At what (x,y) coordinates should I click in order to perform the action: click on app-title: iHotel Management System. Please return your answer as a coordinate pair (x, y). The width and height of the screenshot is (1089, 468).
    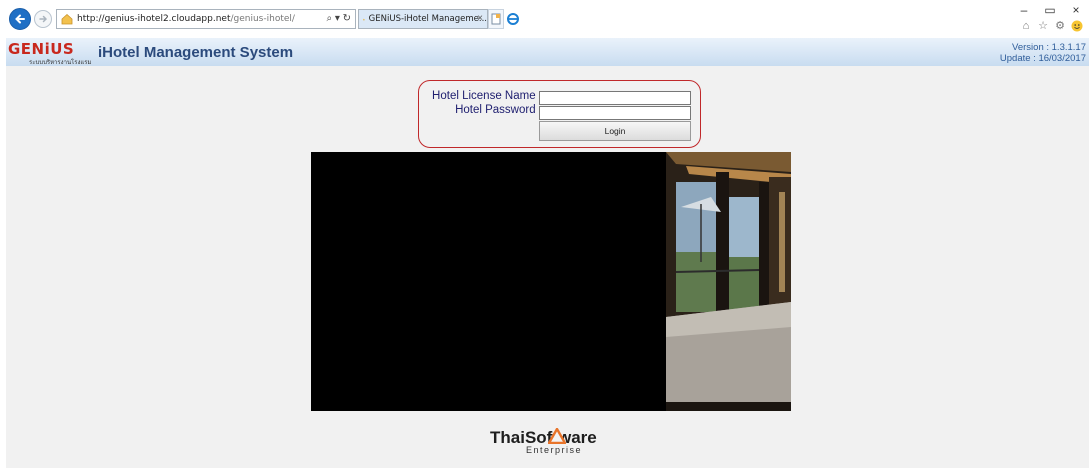
    Looking at the image, I should click on (196, 52).